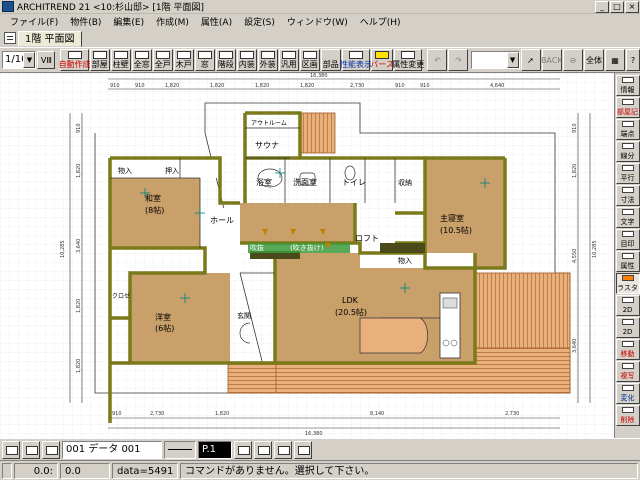 Image resolution: width=640 pixels, height=480 pixels. What do you see at coordinates (350, 300) in the screenshot?
I see `room-label-ldk: LDK` at bounding box center [350, 300].